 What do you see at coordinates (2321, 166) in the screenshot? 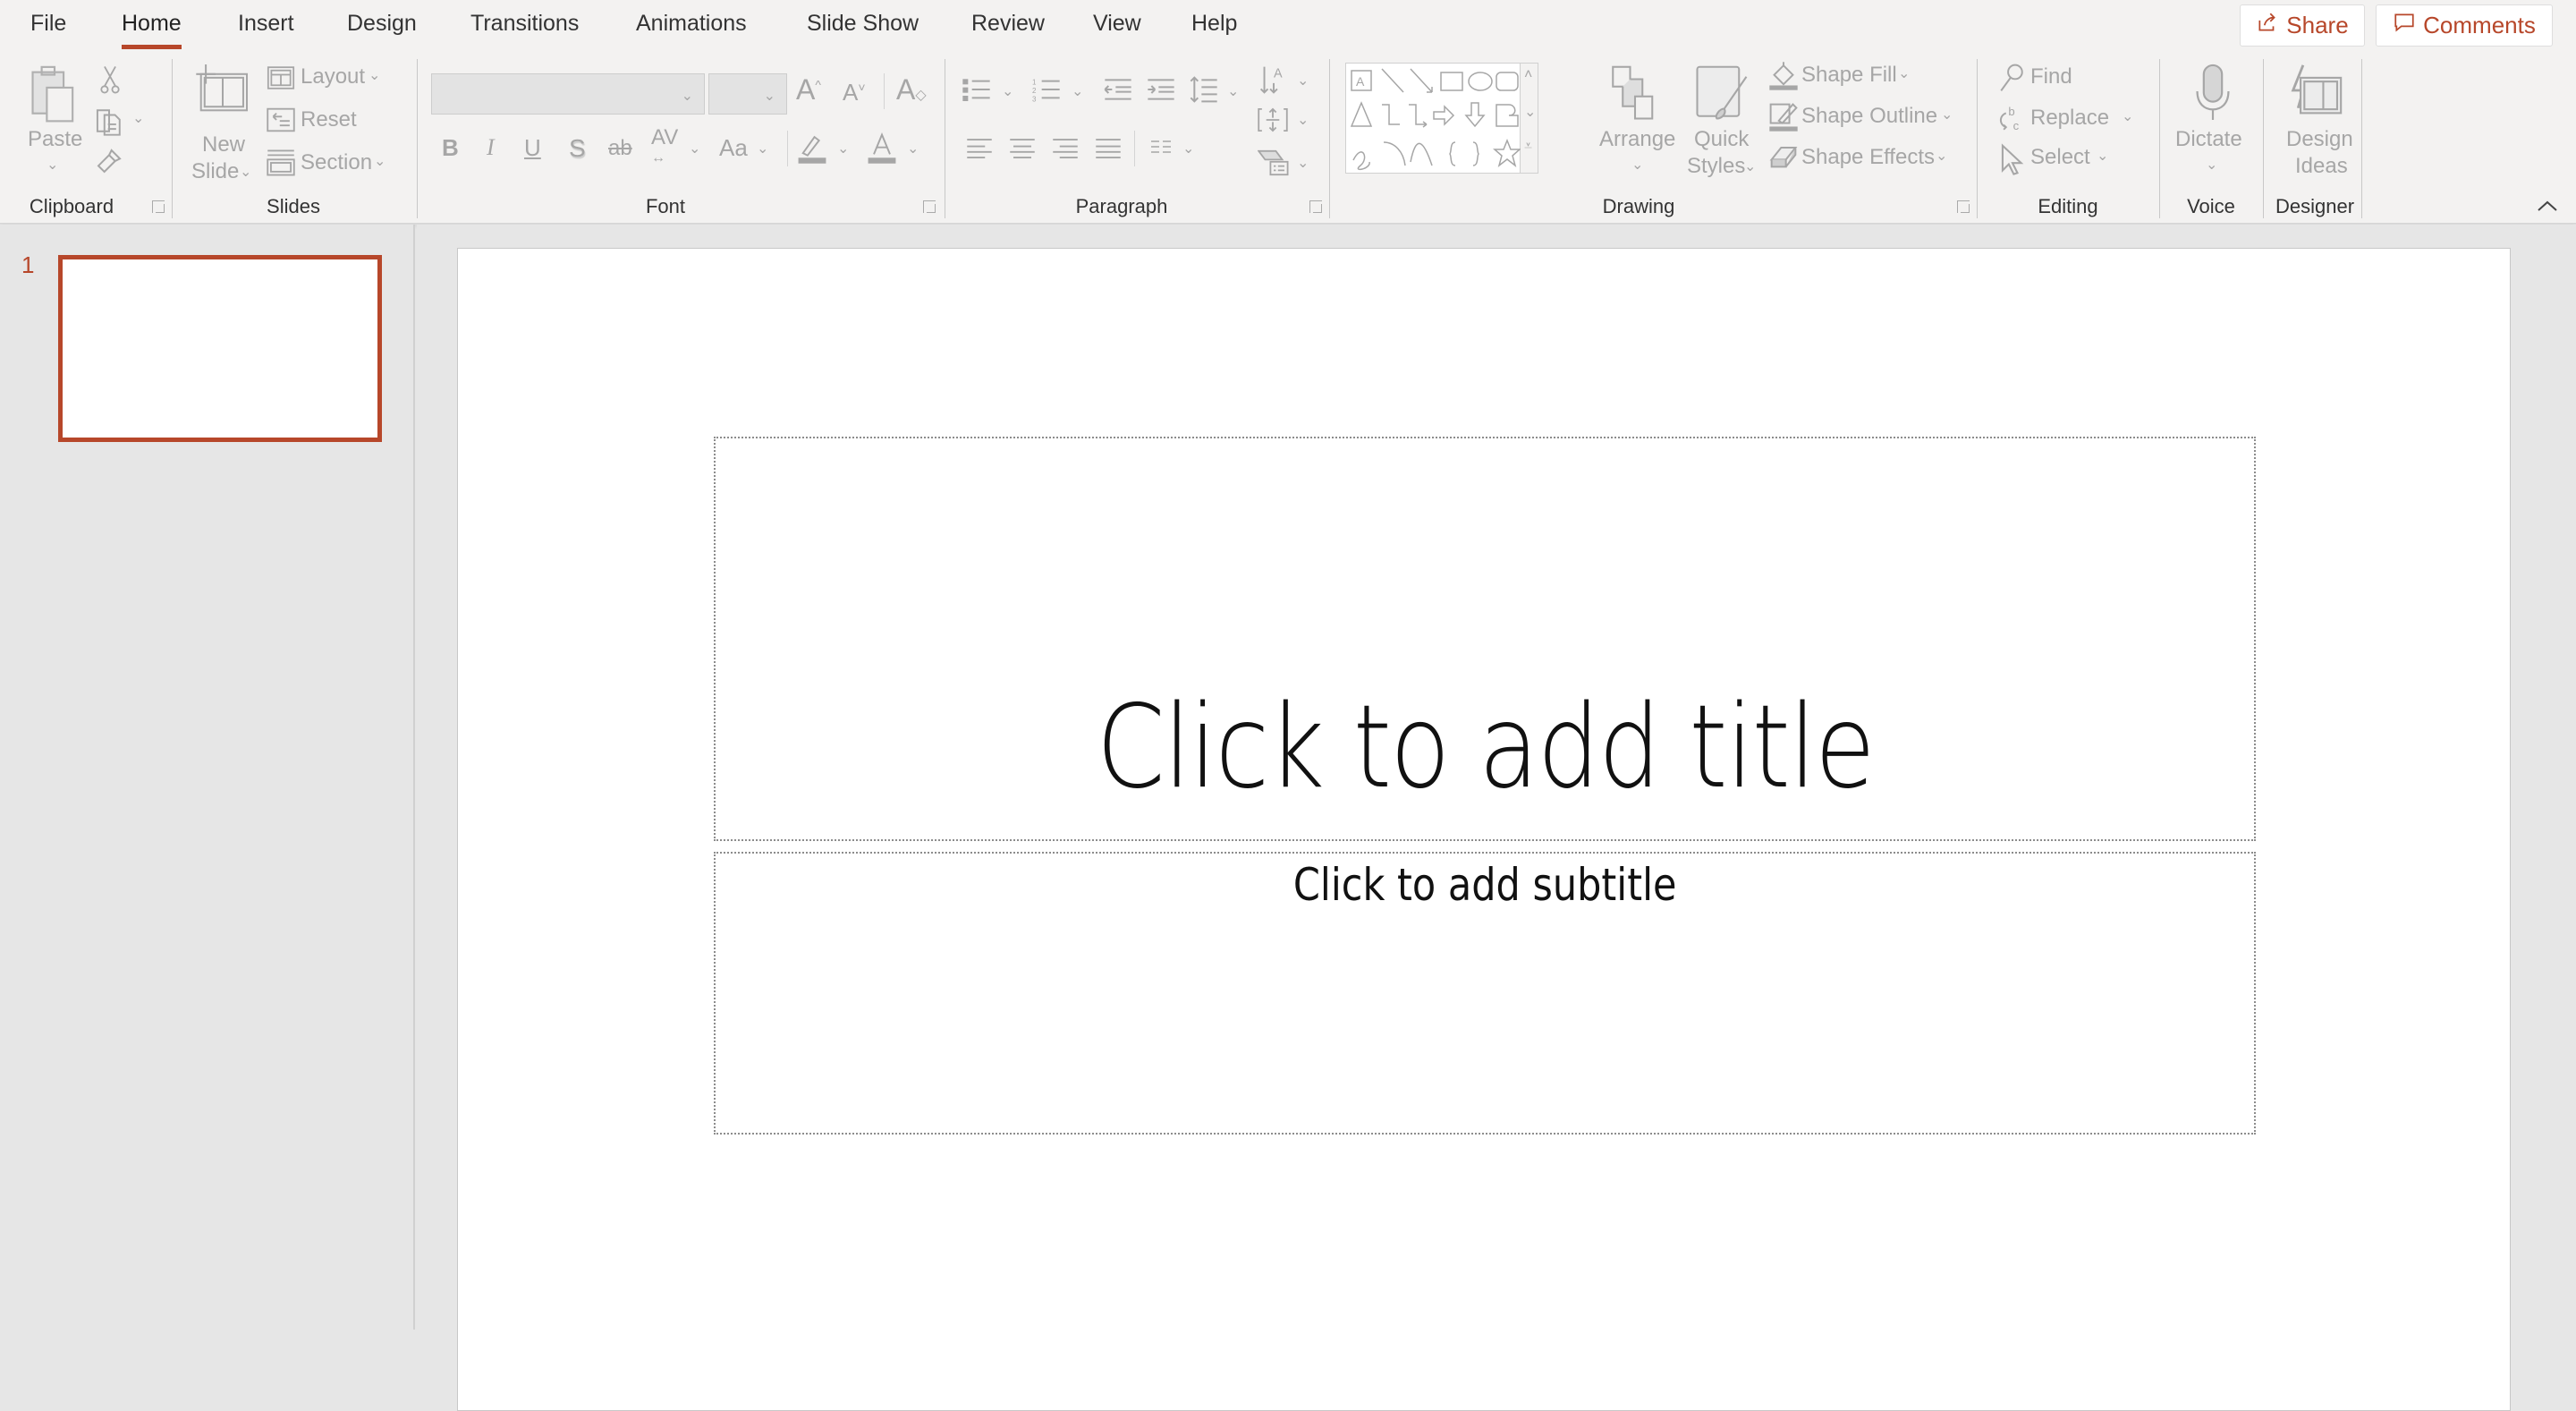
I see `design-ideas-label-2: Ideas` at bounding box center [2321, 166].